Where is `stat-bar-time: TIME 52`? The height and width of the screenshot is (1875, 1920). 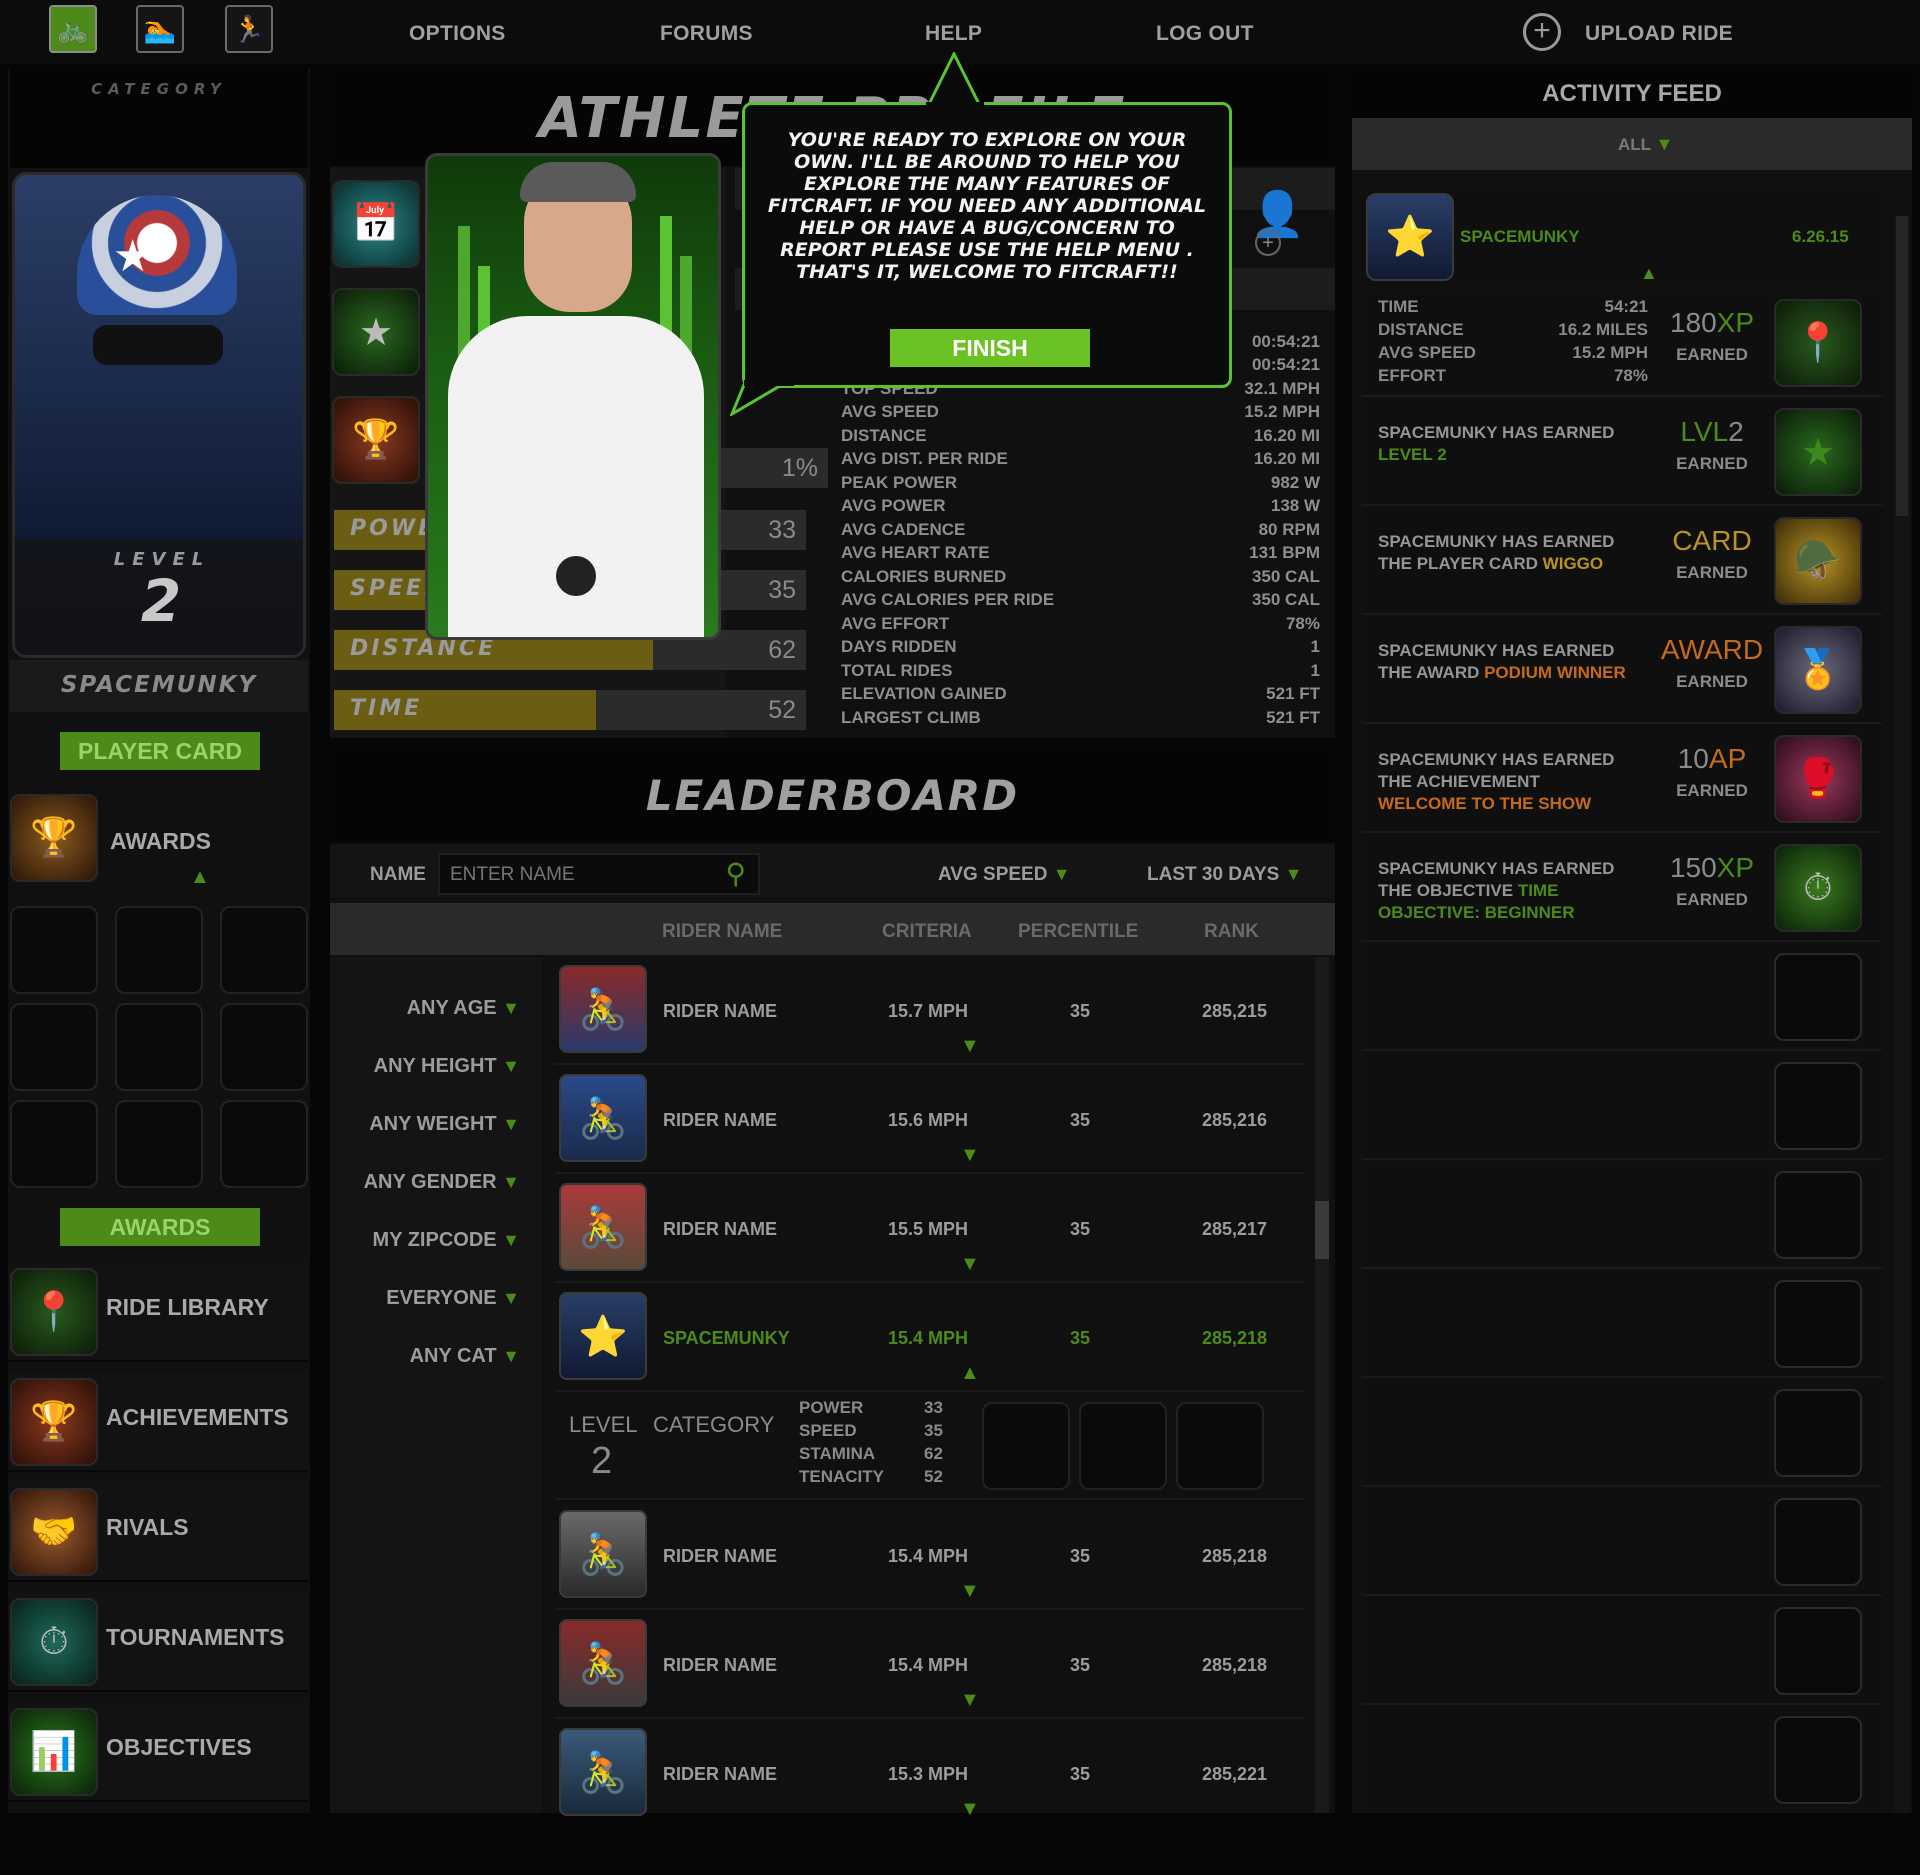 stat-bar-time: TIME 52 is located at coordinates (570, 710).